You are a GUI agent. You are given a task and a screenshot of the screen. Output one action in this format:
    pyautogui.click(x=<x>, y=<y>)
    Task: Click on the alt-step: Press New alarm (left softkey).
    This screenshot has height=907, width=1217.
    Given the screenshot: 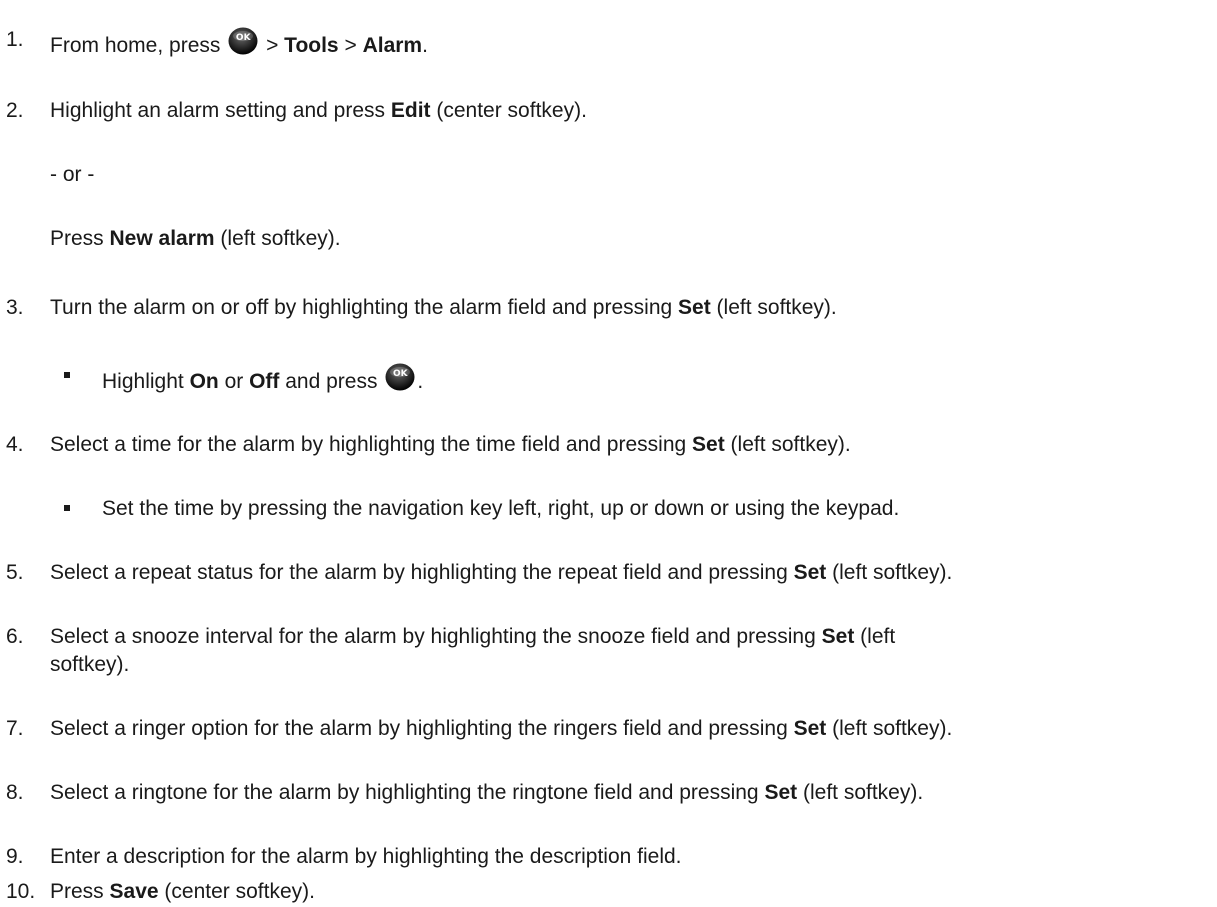 What is the action you would take?
    pyautogui.click(x=195, y=238)
    